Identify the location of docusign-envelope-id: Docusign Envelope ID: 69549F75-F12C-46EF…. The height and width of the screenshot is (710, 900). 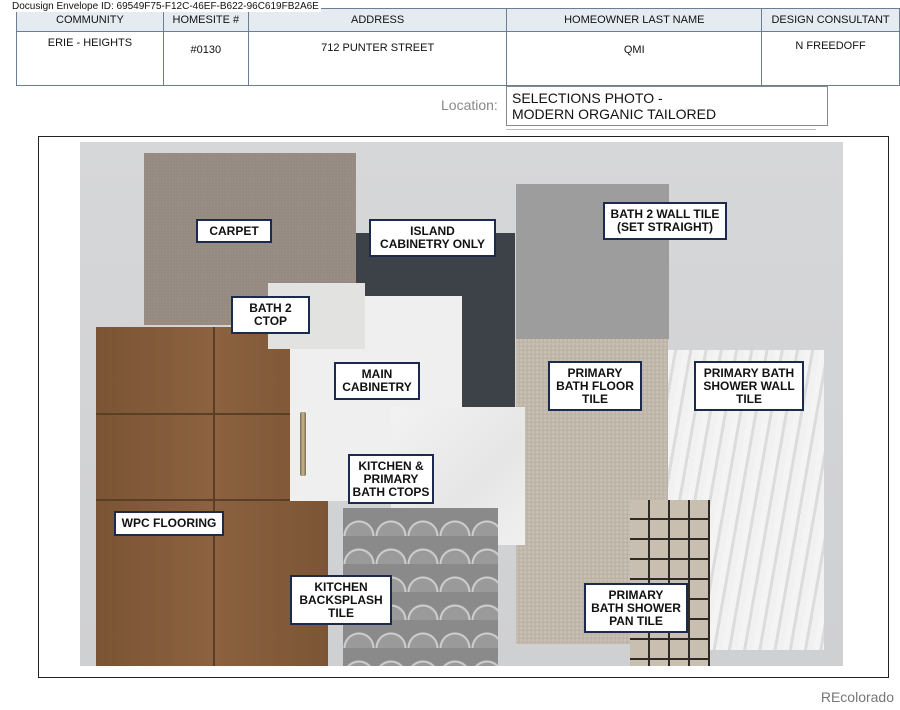
(165, 6).